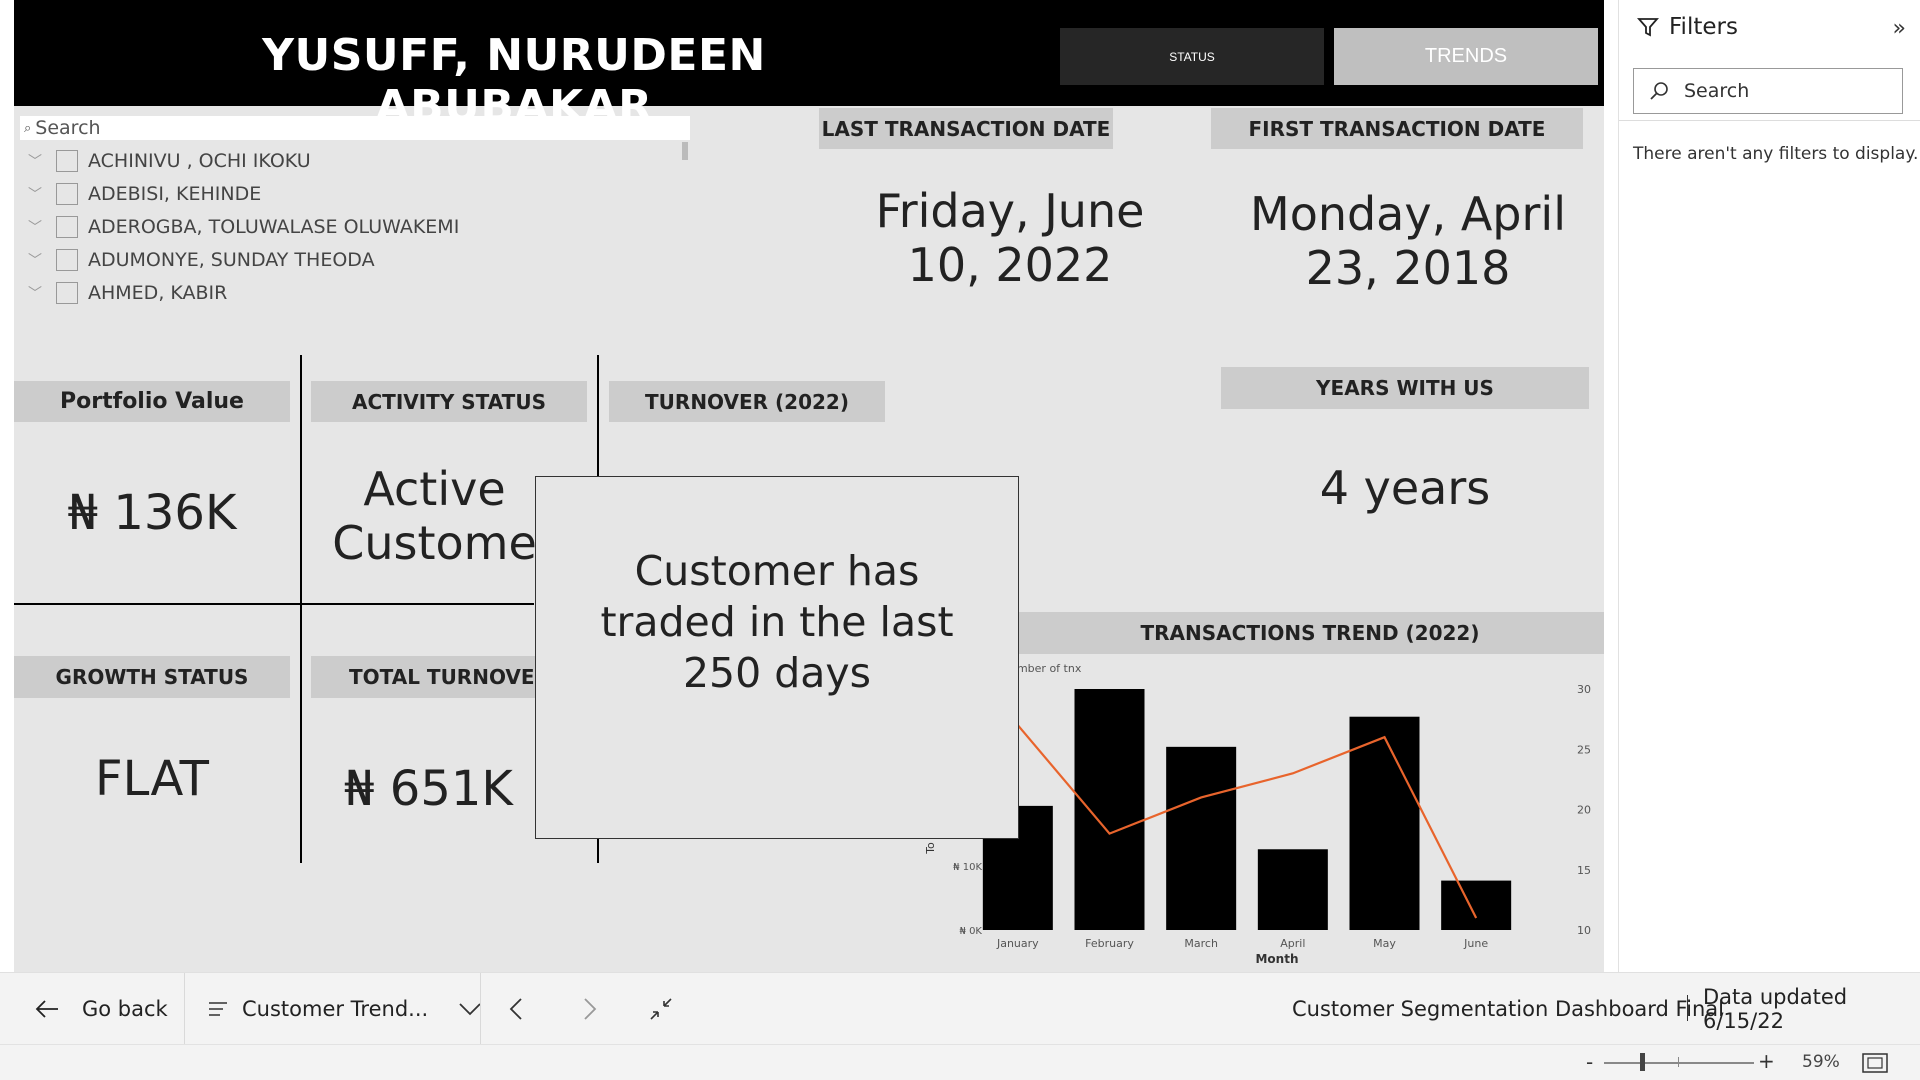 The height and width of the screenshot is (1080, 1920). What do you see at coordinates (158, 292) in the screenshot?
I see `slicer-item-label: AHMED, KABIR` at bounding box center [158, 292].